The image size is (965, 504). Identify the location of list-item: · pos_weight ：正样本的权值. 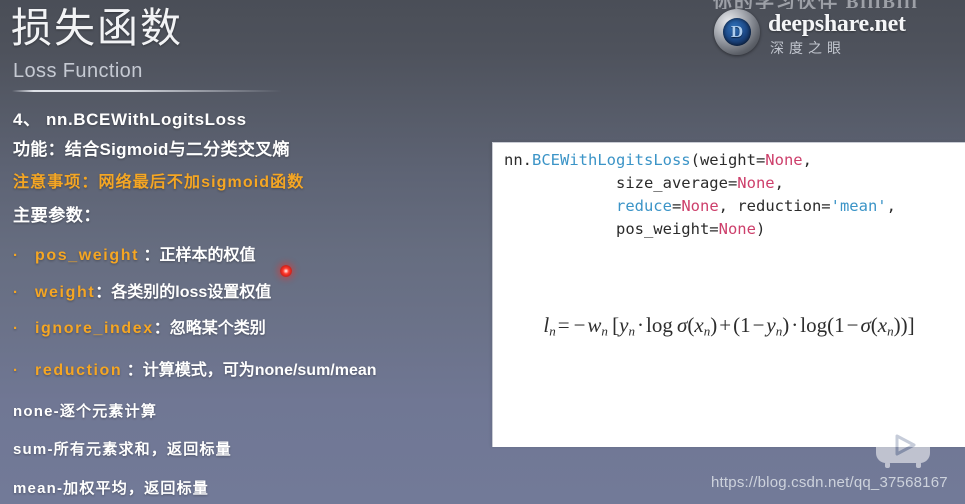
(134, 253).